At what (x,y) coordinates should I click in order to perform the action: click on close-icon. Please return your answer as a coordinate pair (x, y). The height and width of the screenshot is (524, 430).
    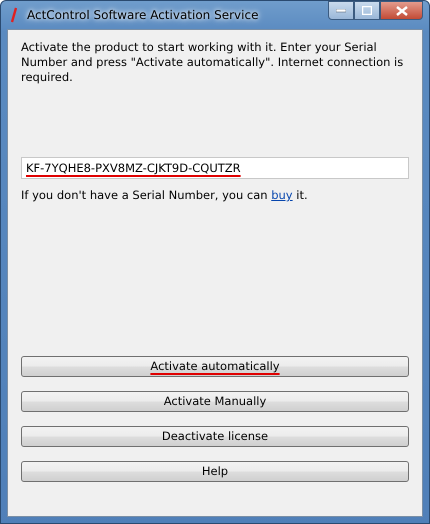
    Looking at the image, I should click on (402, 11).